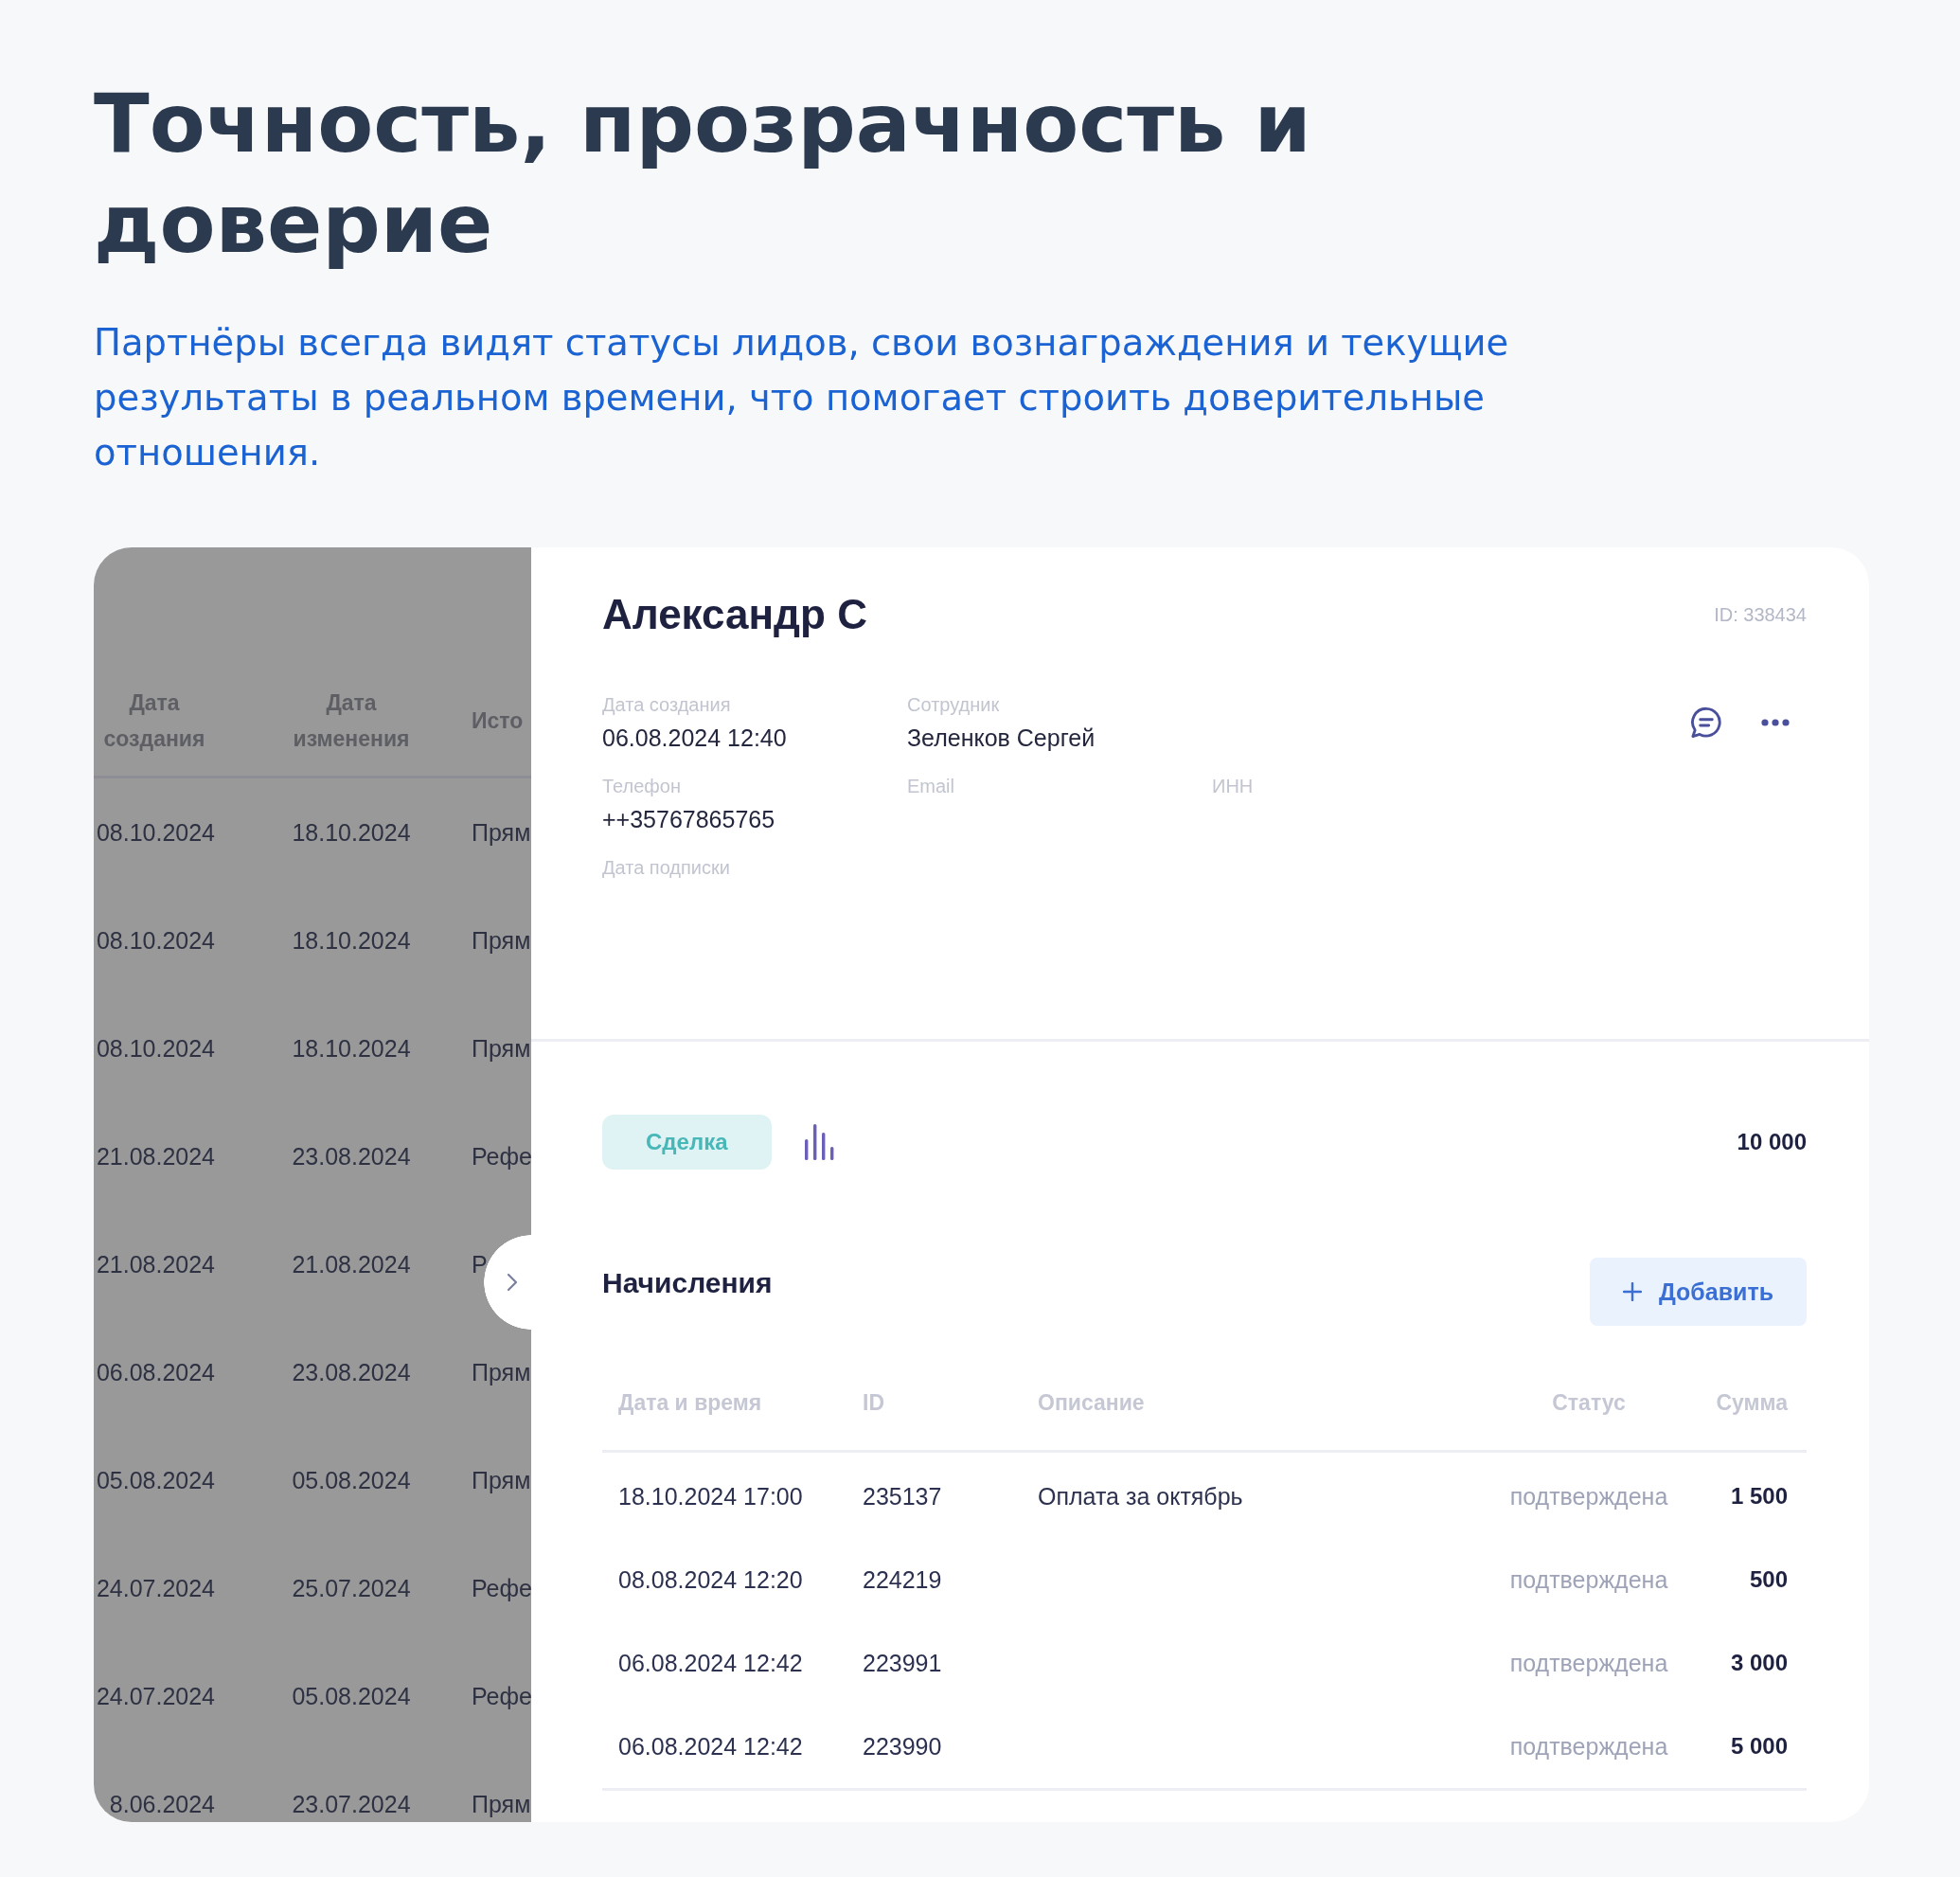 The height and width of the screenshot is (1877, 1960). What do you see at coordinates (512, 1282) in the screenshot?
I see `chevron-right-icon` at bounding box center [512, 1282].